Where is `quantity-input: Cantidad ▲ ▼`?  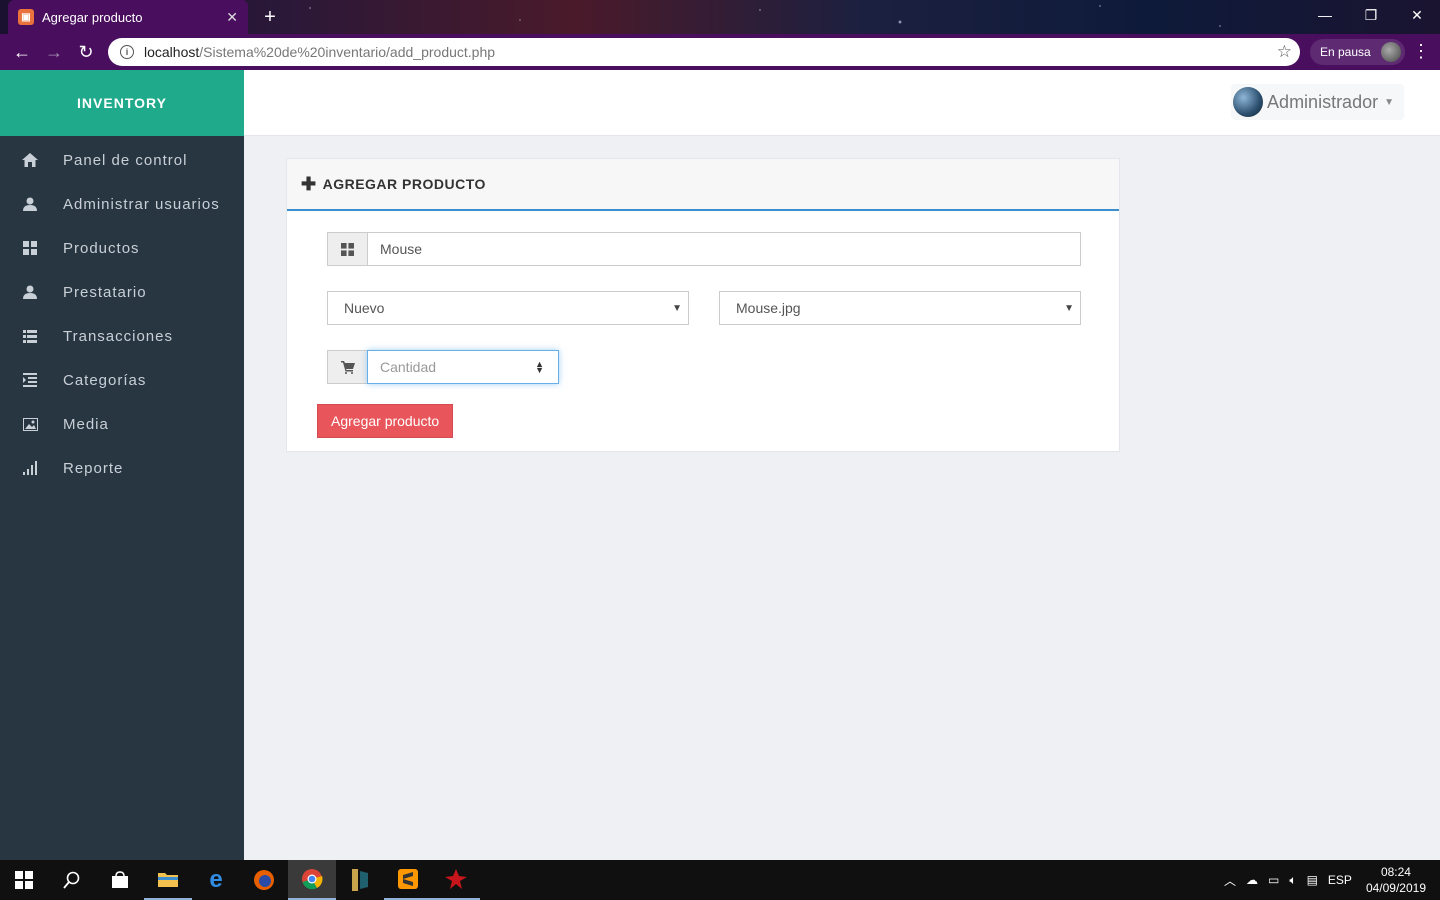 quantity-input: Cantidad ▲ ▼ is located at coordinates (463, 367).